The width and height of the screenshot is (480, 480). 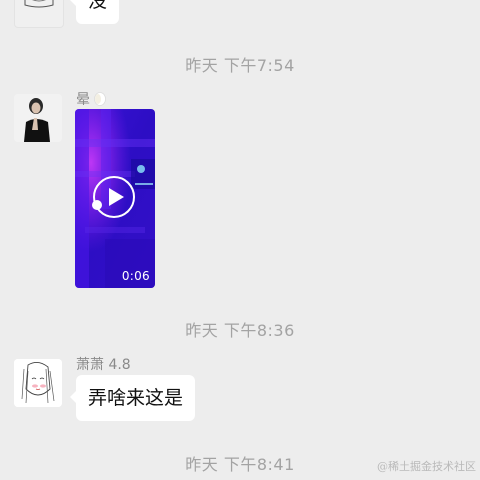 I want to click on sender-name-1: 晕, so click(x=91, y=99).